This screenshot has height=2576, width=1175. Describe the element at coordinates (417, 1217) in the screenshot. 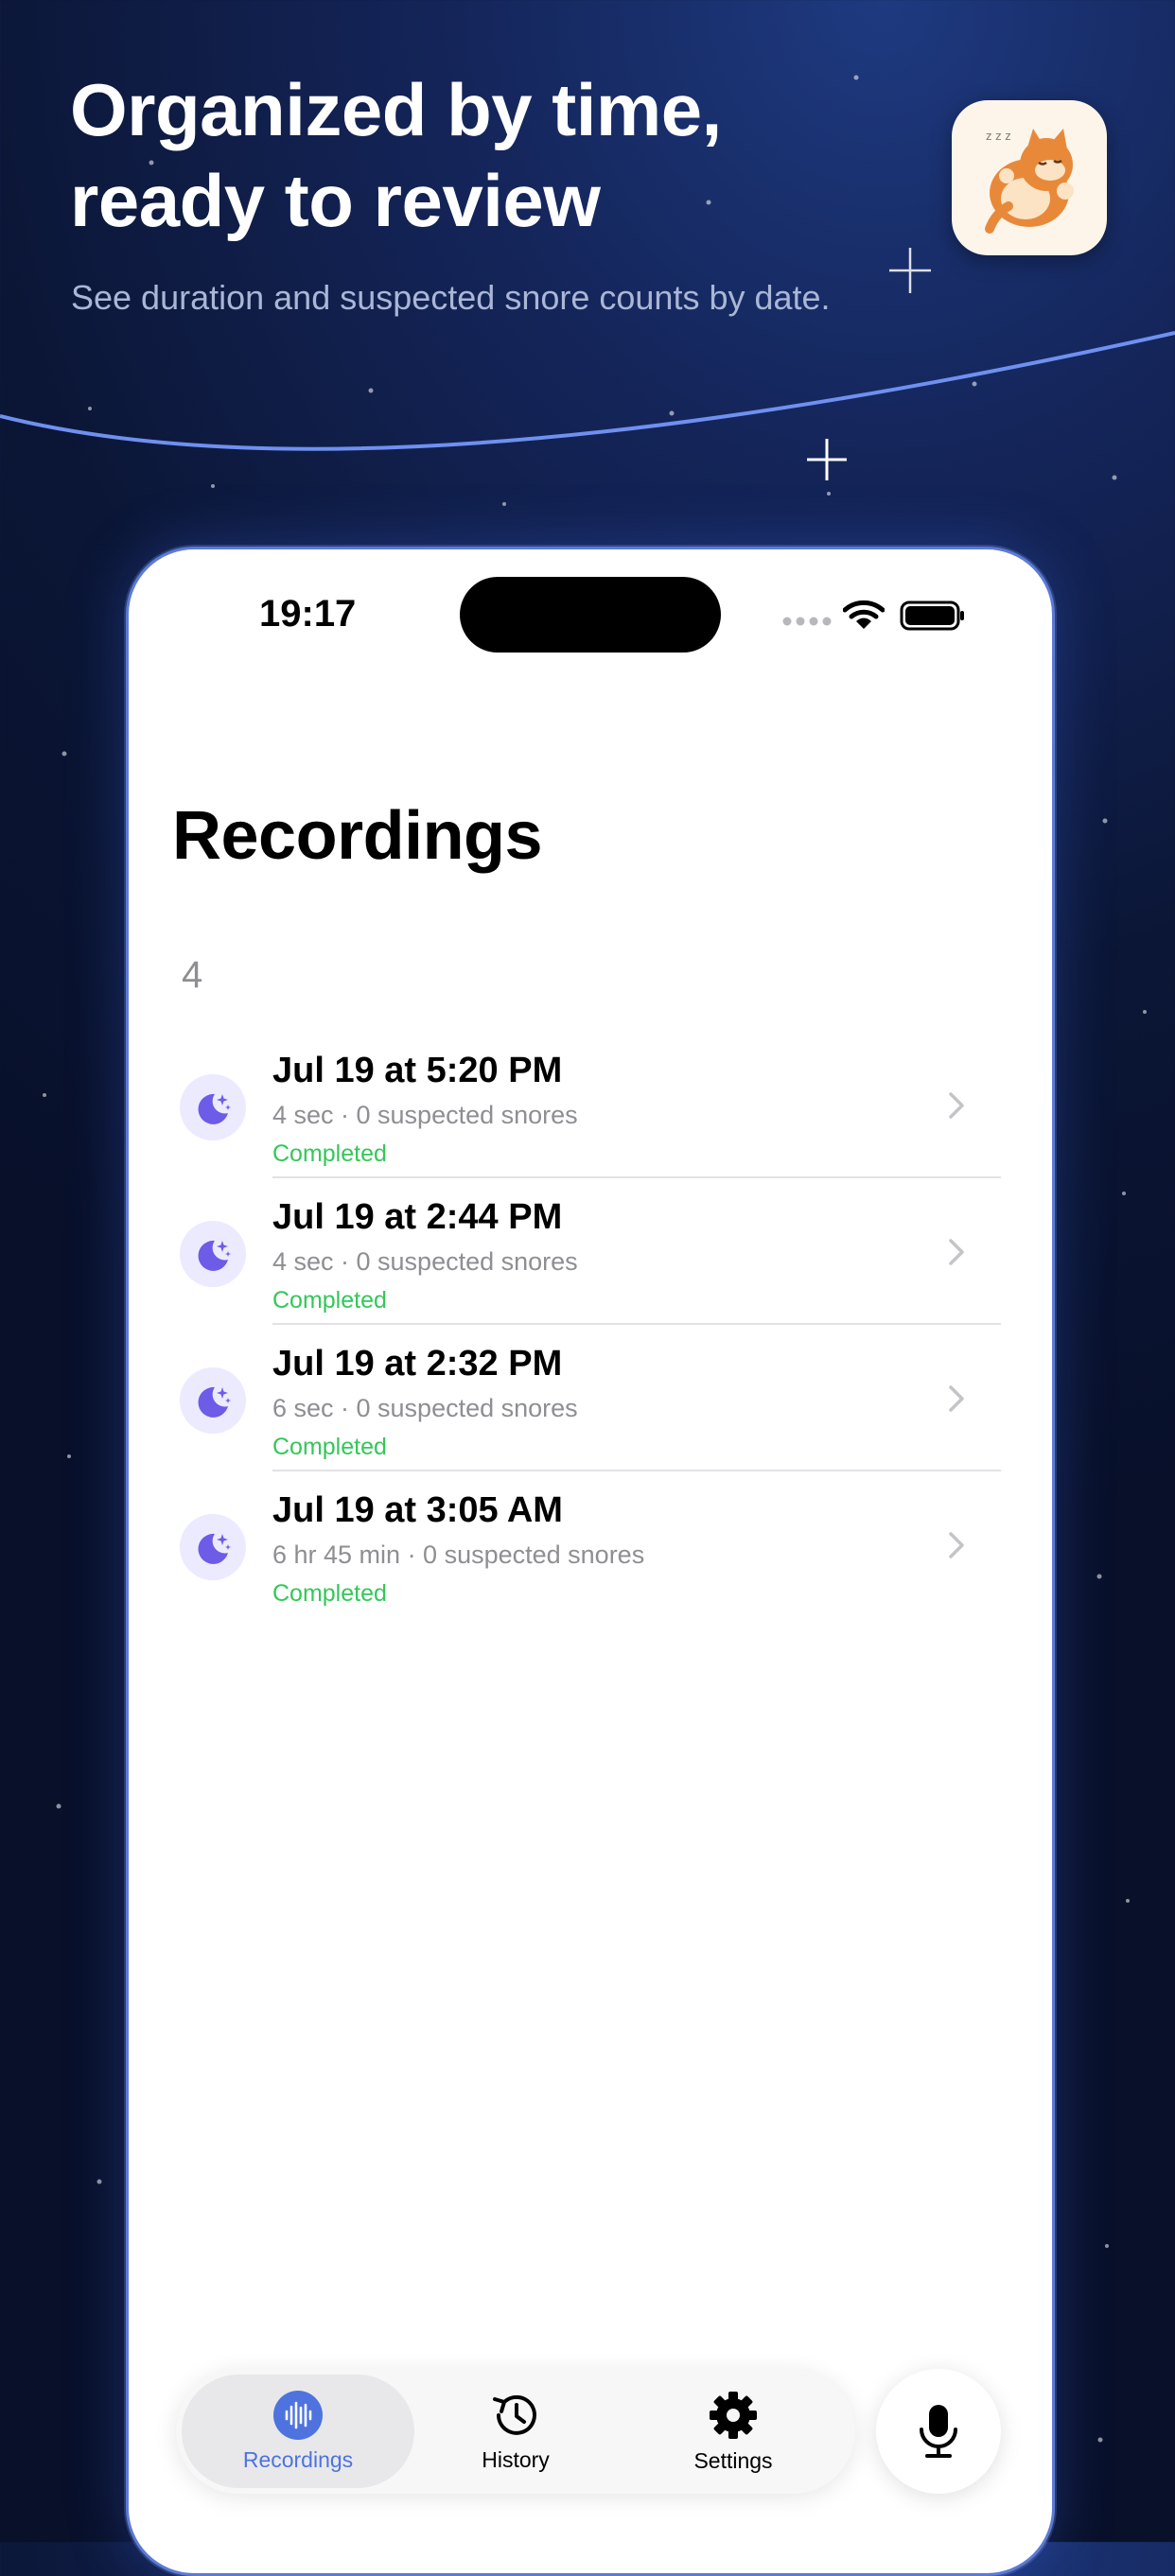

I see `recording-title: Jul 19 at 2:44 PM` at that location.